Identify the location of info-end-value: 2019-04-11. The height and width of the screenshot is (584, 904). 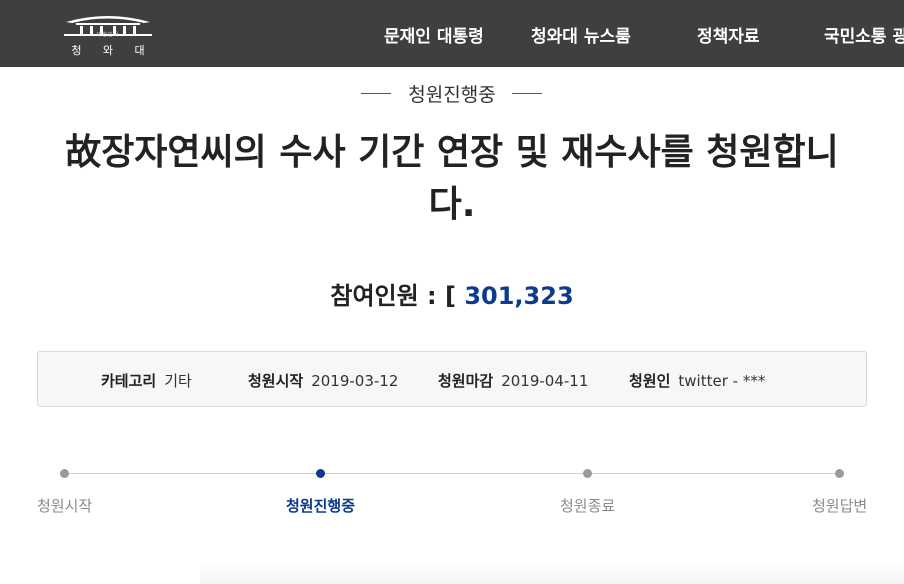
(545, 381).